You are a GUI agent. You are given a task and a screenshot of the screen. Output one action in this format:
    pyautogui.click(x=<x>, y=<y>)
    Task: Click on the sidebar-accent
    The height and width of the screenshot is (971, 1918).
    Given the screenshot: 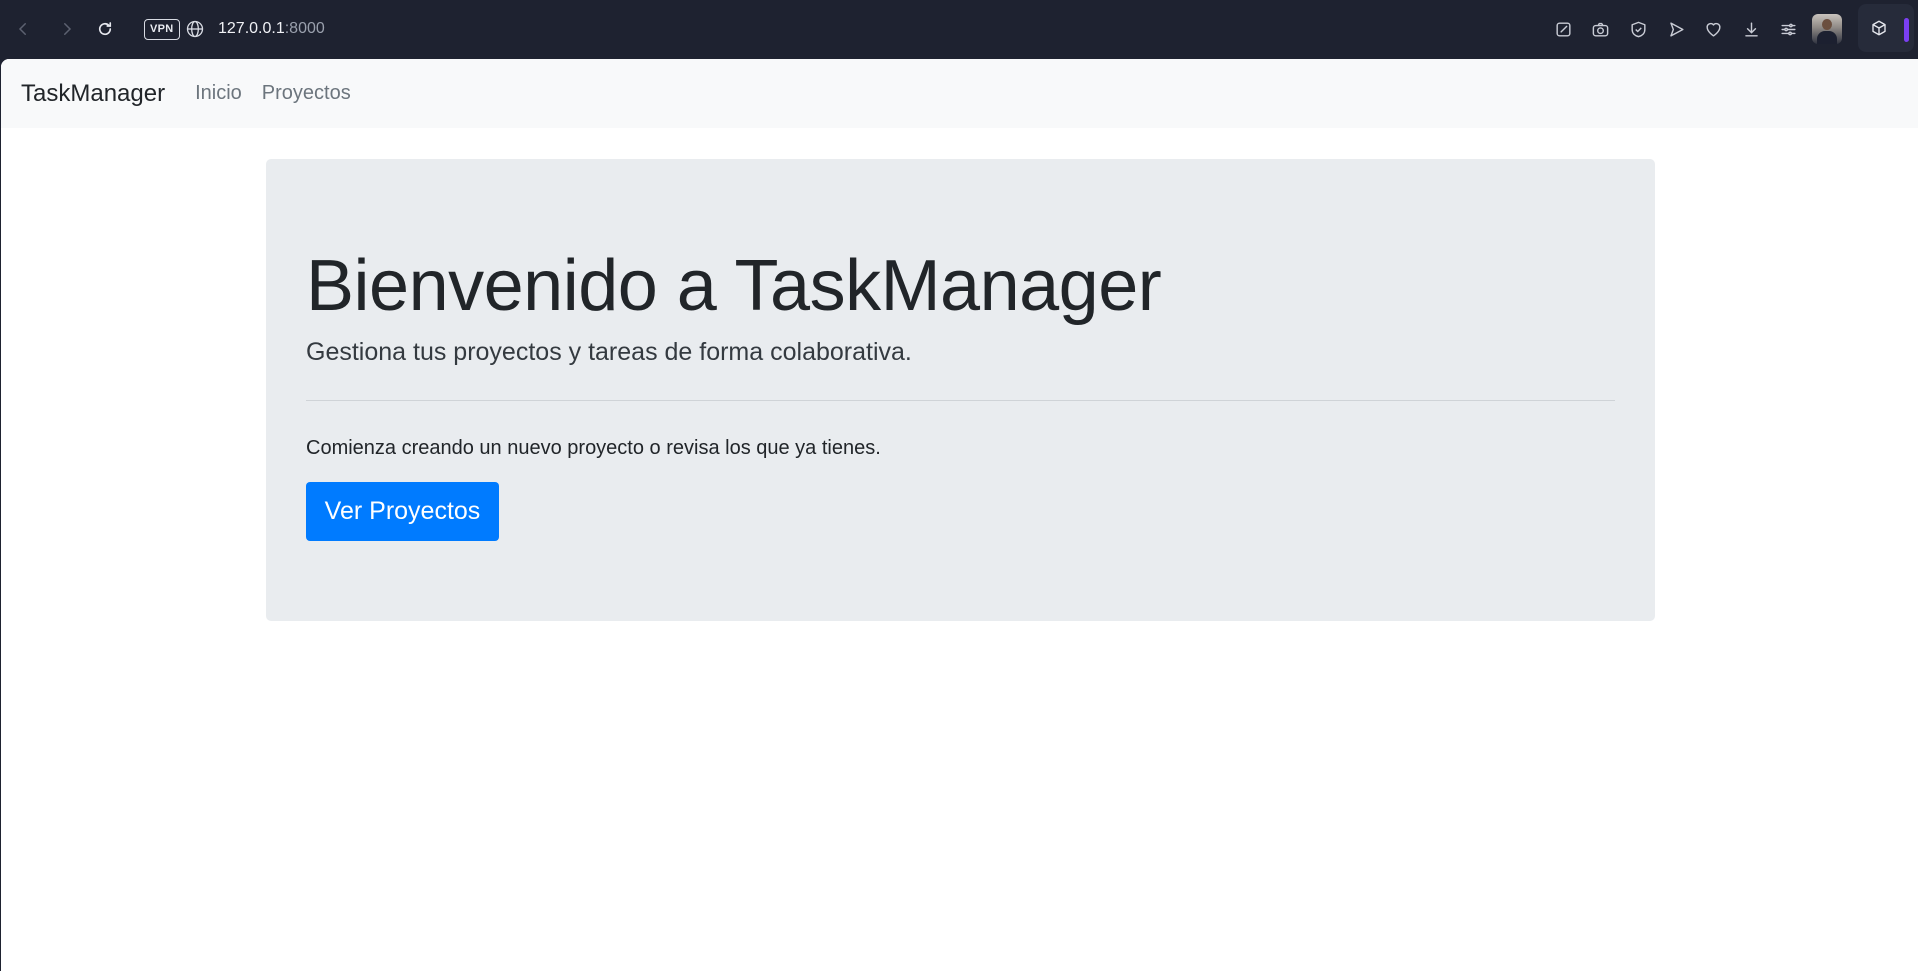 What is the action you would take?
    pyautogui.click(x=1906, y=30)
    